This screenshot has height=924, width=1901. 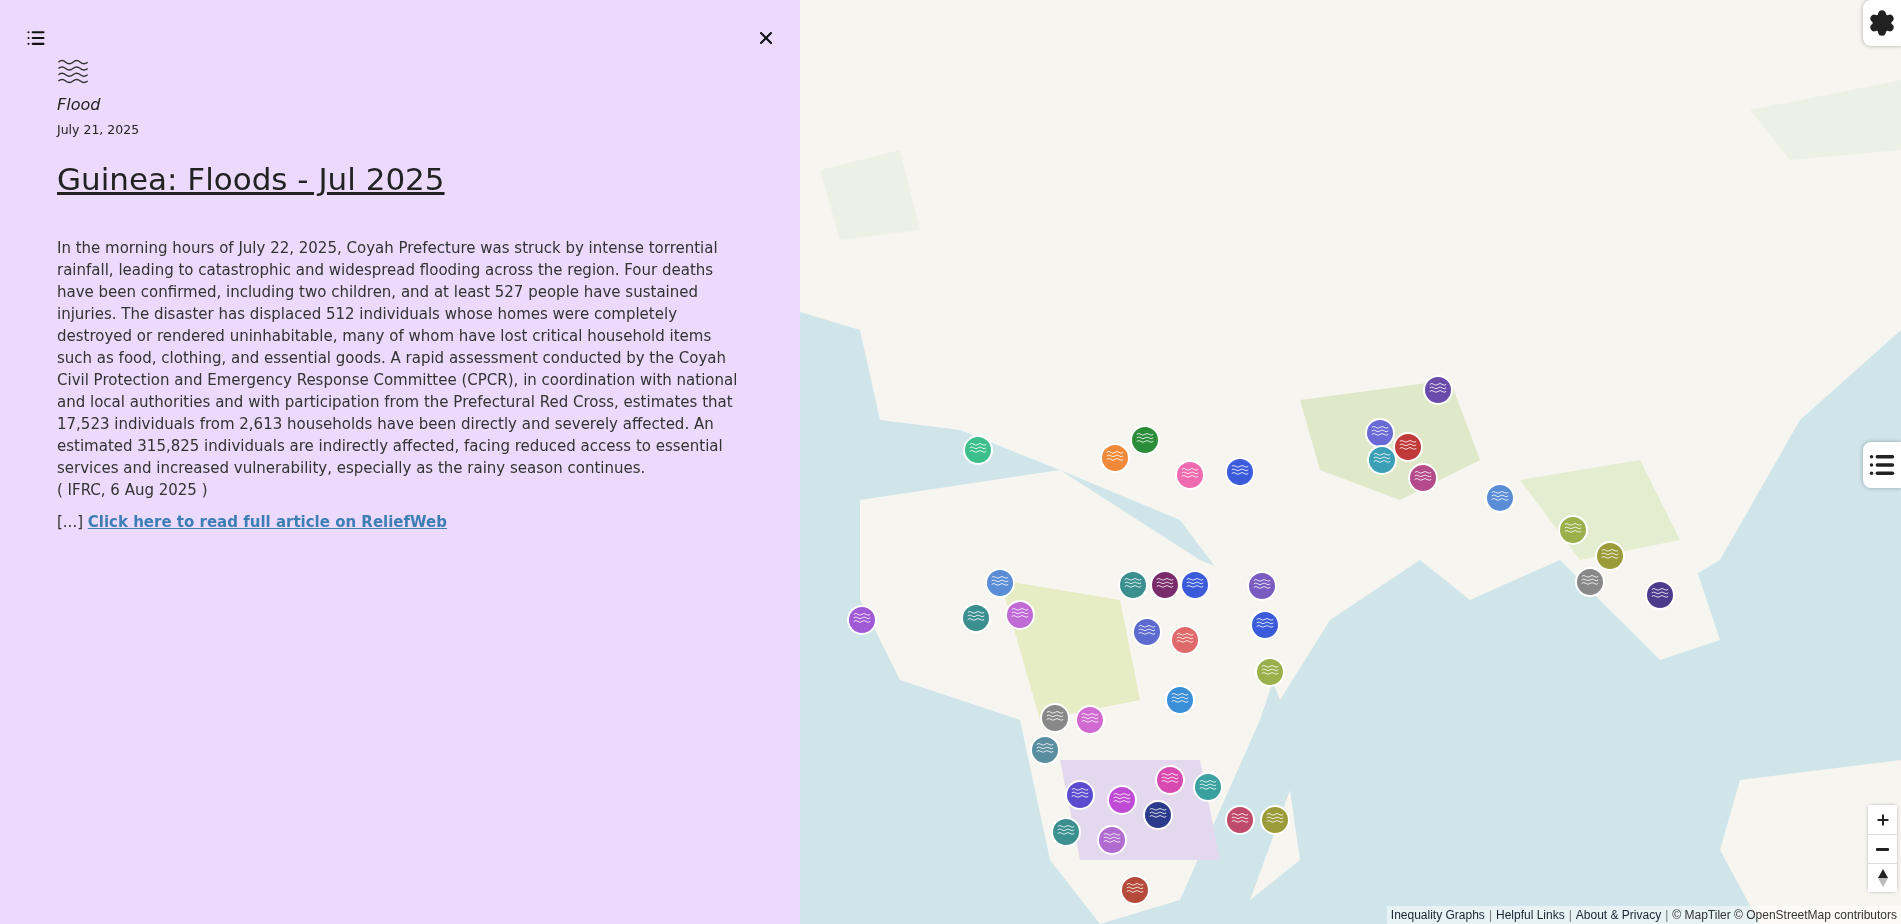 What do you see at coordinates (99, 130) in the screenshot?
I see `date-label: July 21, 2025` at bounding box center [99, 130].